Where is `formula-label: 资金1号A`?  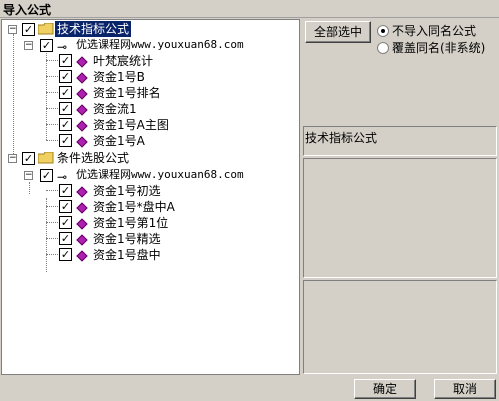 formula-label: 资金1号A is located at coordinates (119, 141).